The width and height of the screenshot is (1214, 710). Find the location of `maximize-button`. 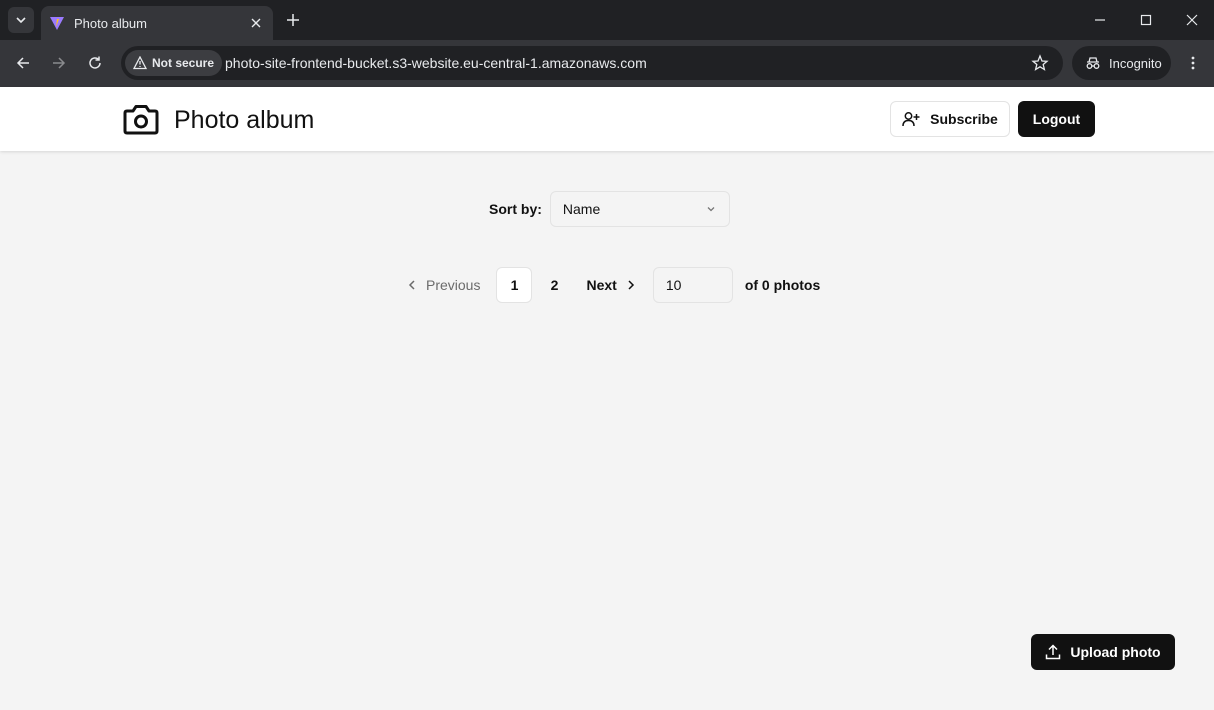

maximize-button is located at coordinates (1146, 20).